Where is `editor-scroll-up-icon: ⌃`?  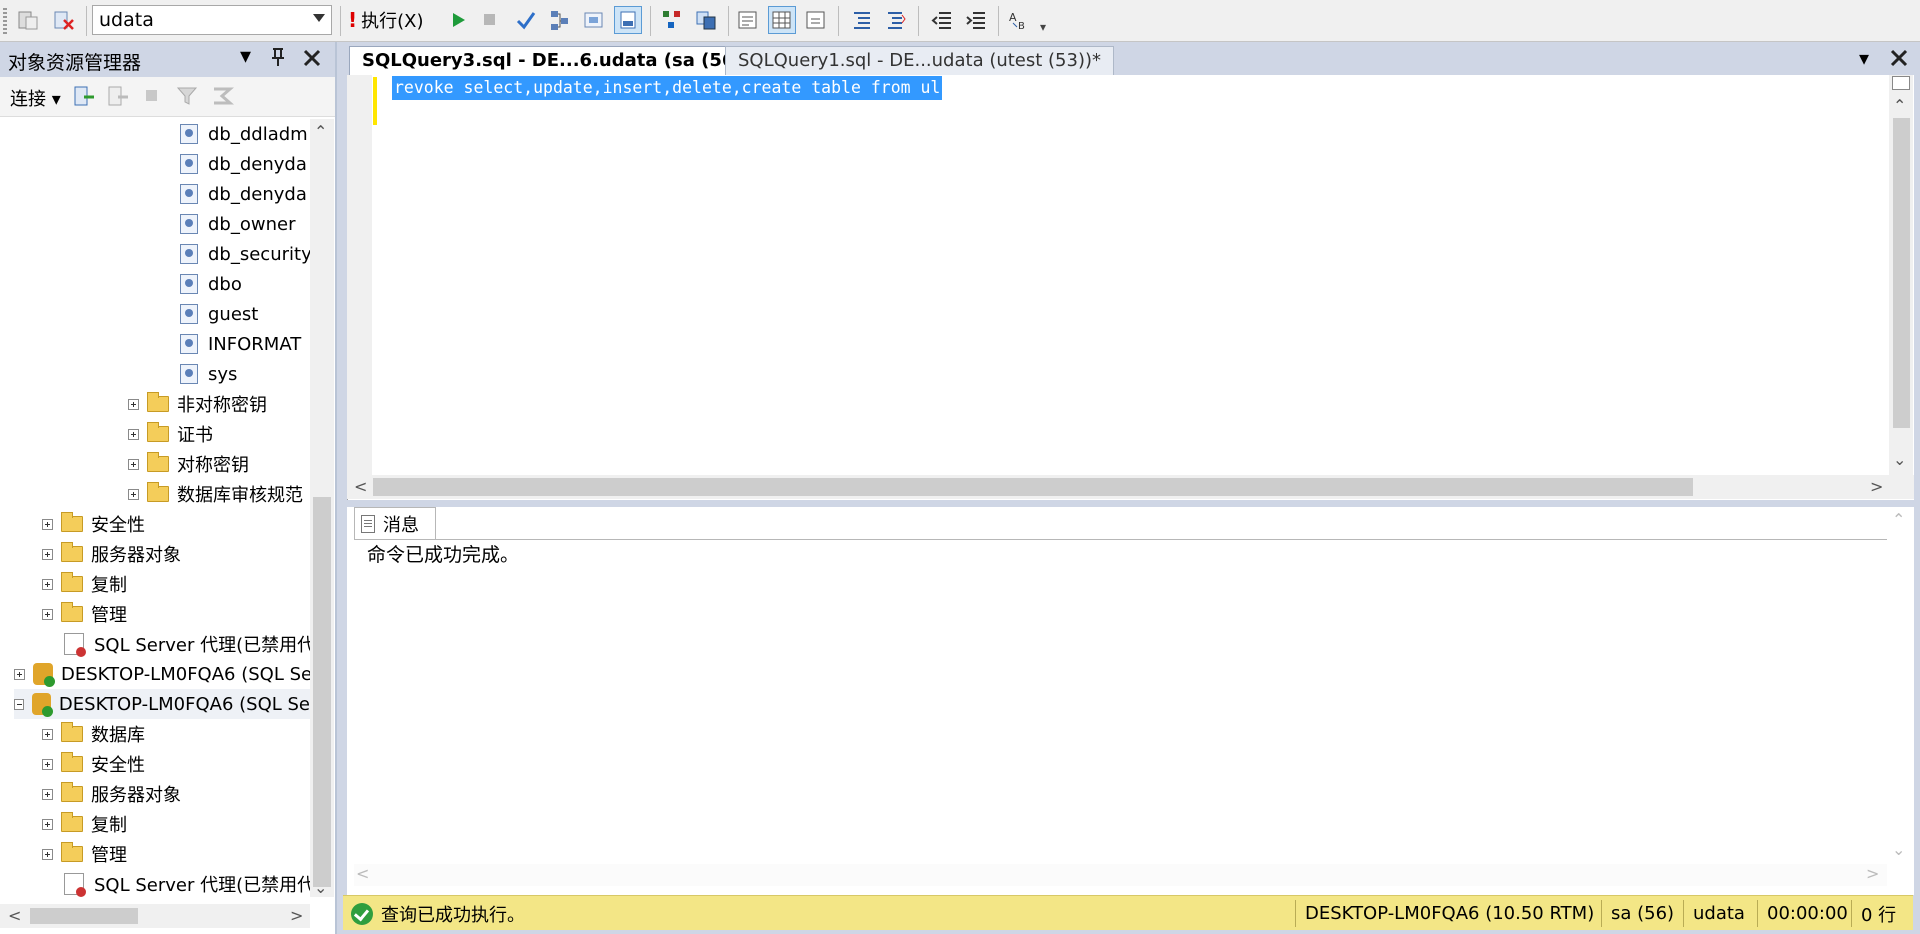
editor-scroll-up-icon: ⌃ is located at coordinates (1899, 105).